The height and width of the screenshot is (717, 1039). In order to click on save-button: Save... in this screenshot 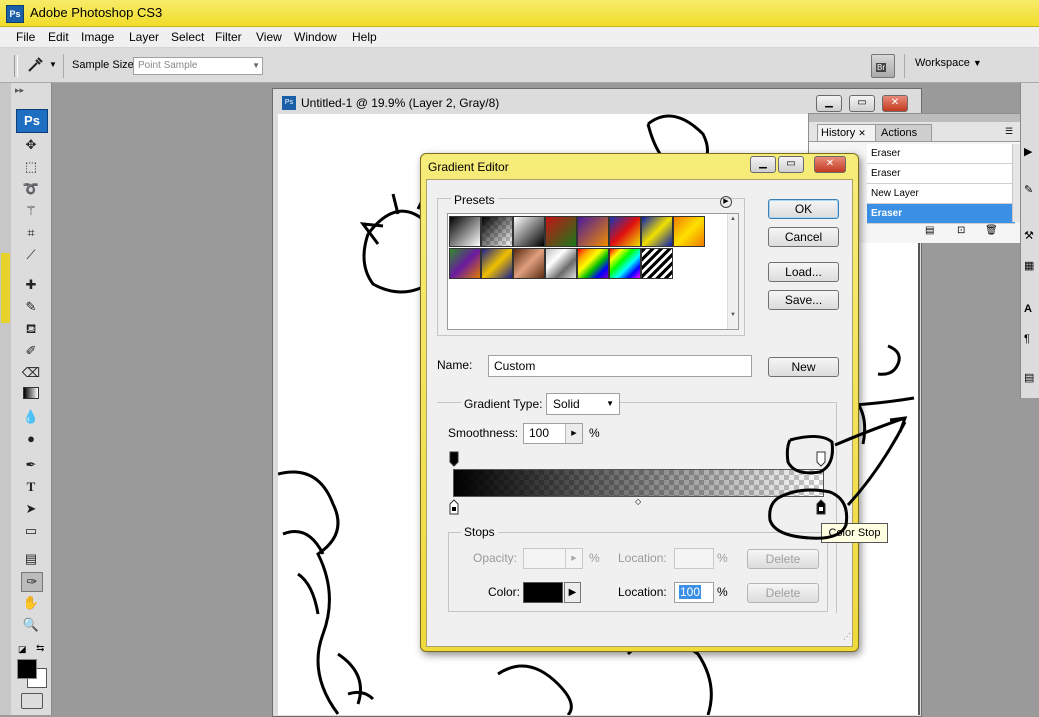, I will do `click(803, 300)`.